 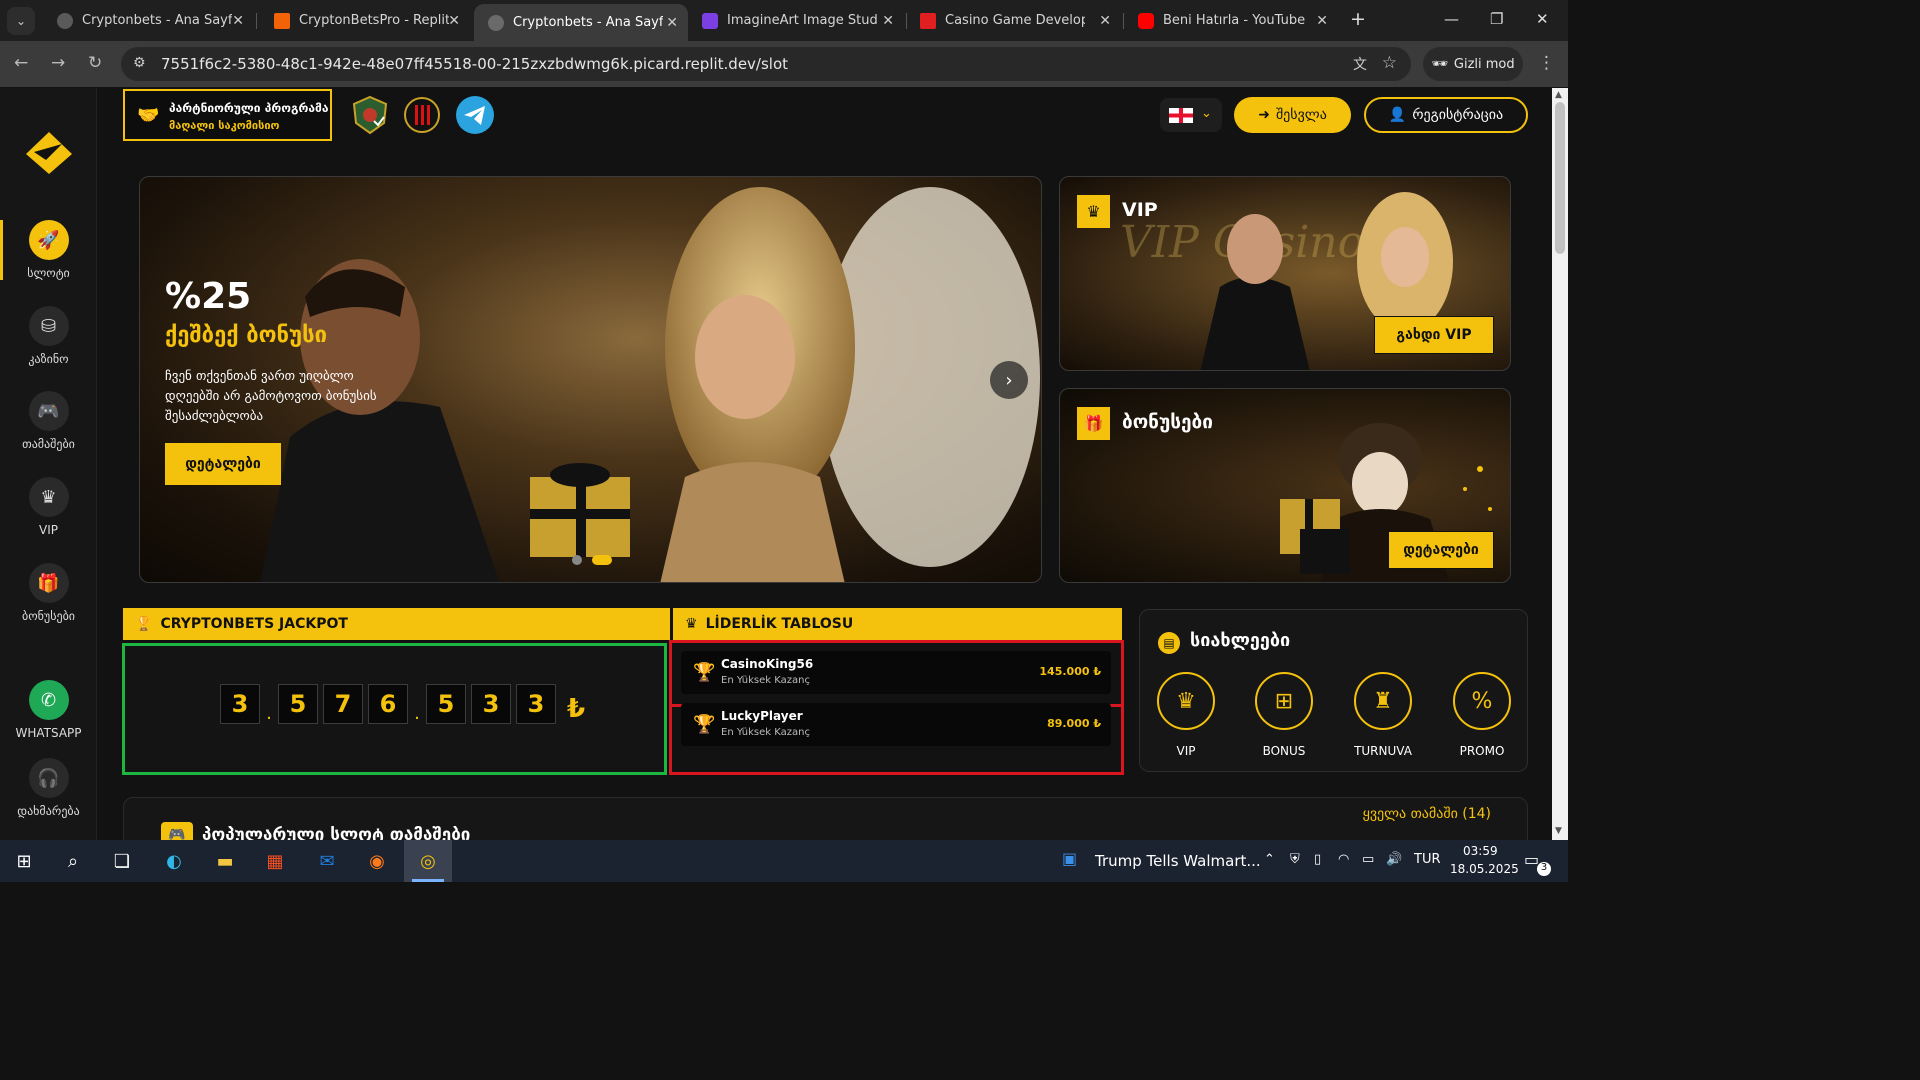 What do you see at coordinates (48, 326) in the screenshot?
I see `coins-icon: ⛁` at bounding box center [48, 326].